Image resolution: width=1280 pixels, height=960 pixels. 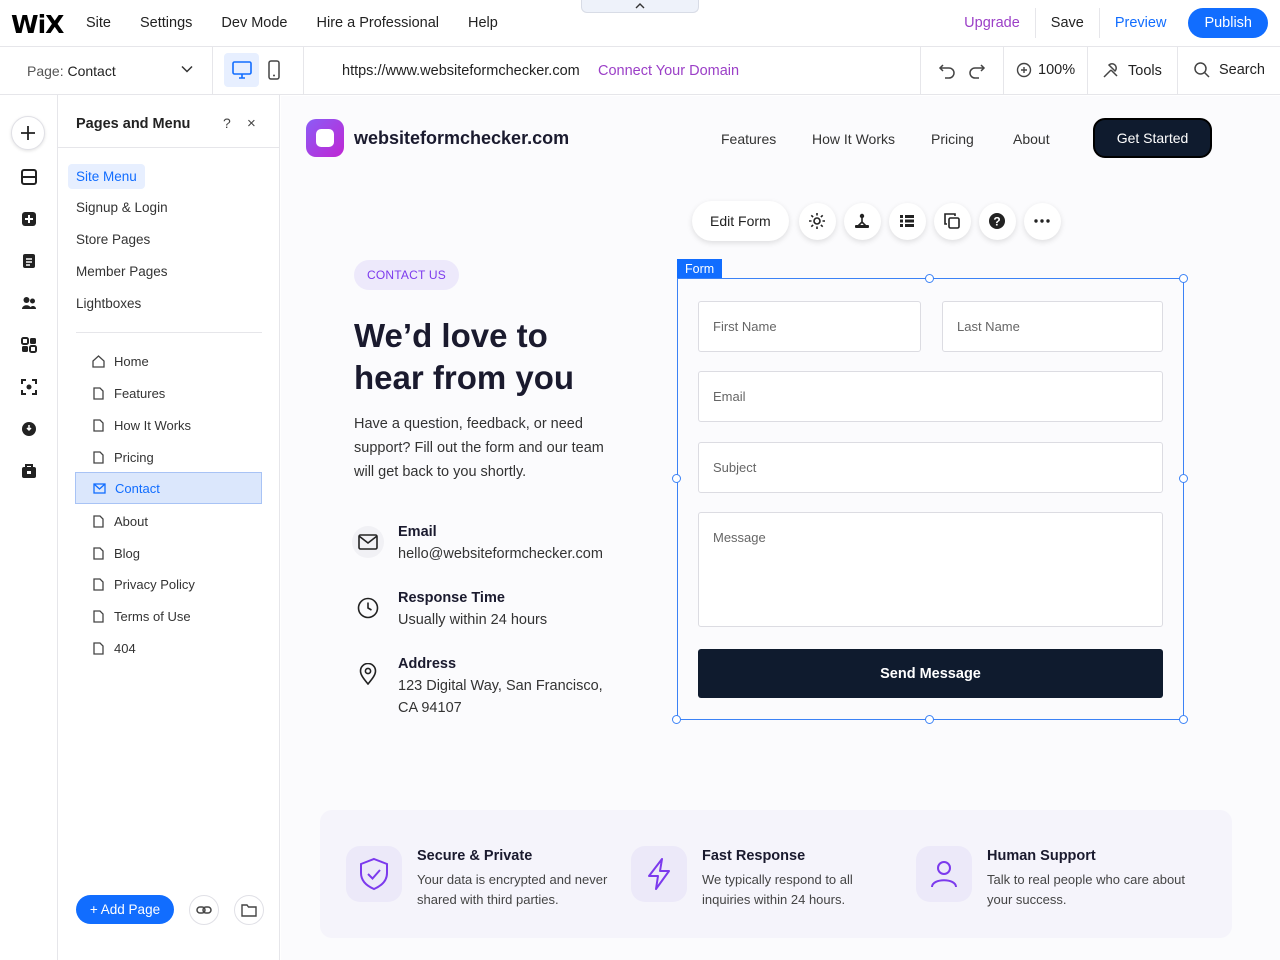 I want to click on tools-button: Tools, so click(x=1132, y=70).